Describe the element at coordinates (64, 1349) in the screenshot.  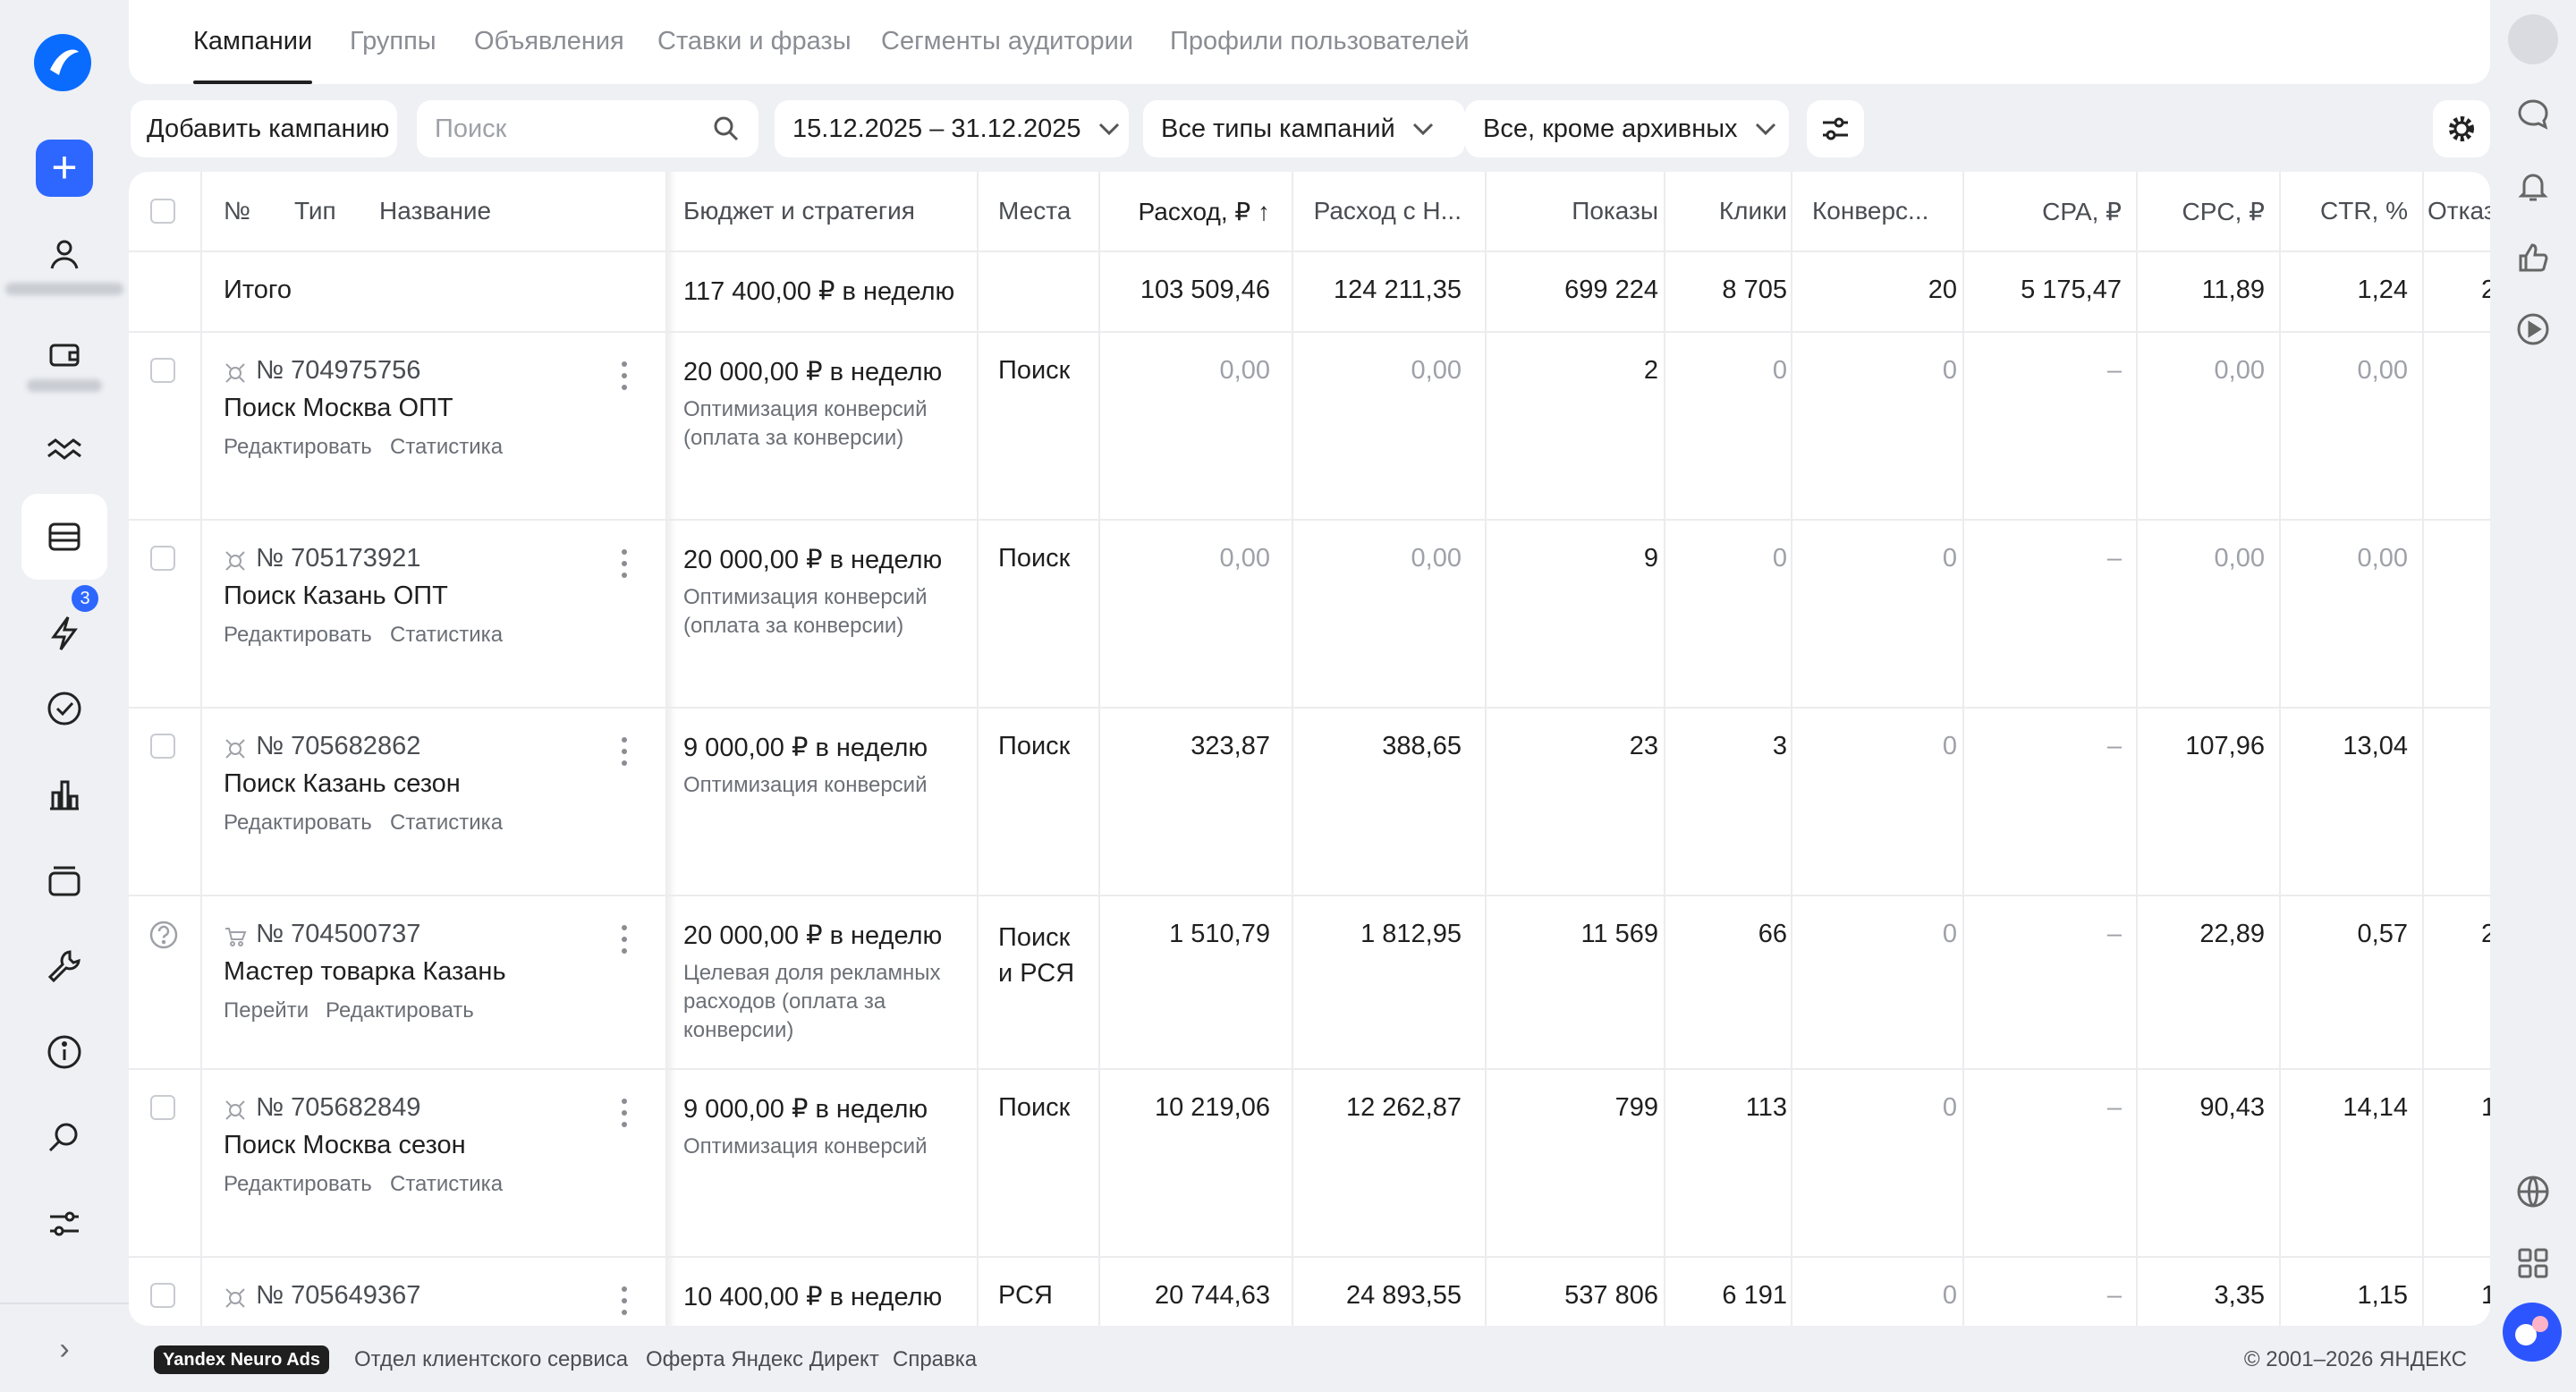
I see `collapse-chevron-icon: ›` at that location.